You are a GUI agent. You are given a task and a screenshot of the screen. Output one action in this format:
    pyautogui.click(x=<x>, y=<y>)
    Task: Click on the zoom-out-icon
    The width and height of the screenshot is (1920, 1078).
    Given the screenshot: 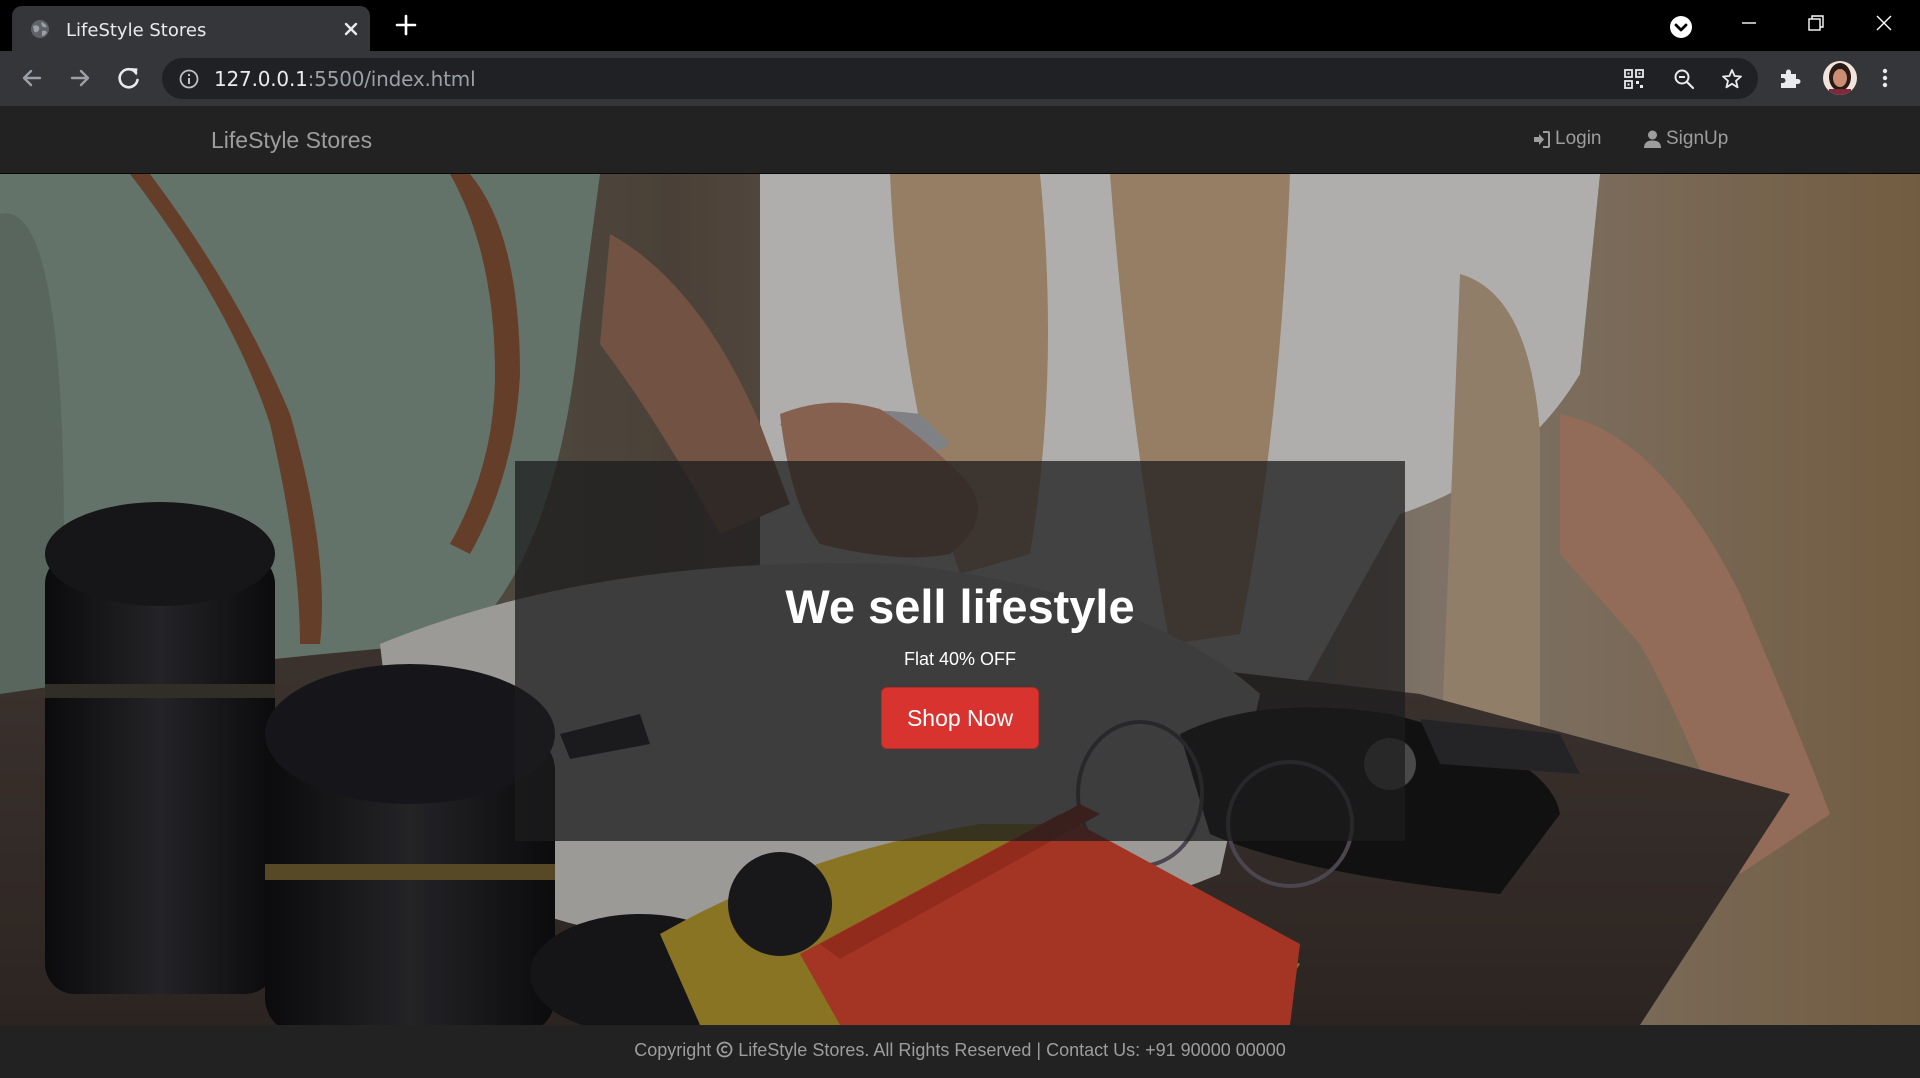 What is the action you would take?
    pyautogui.click(x=1684, y=79)
    